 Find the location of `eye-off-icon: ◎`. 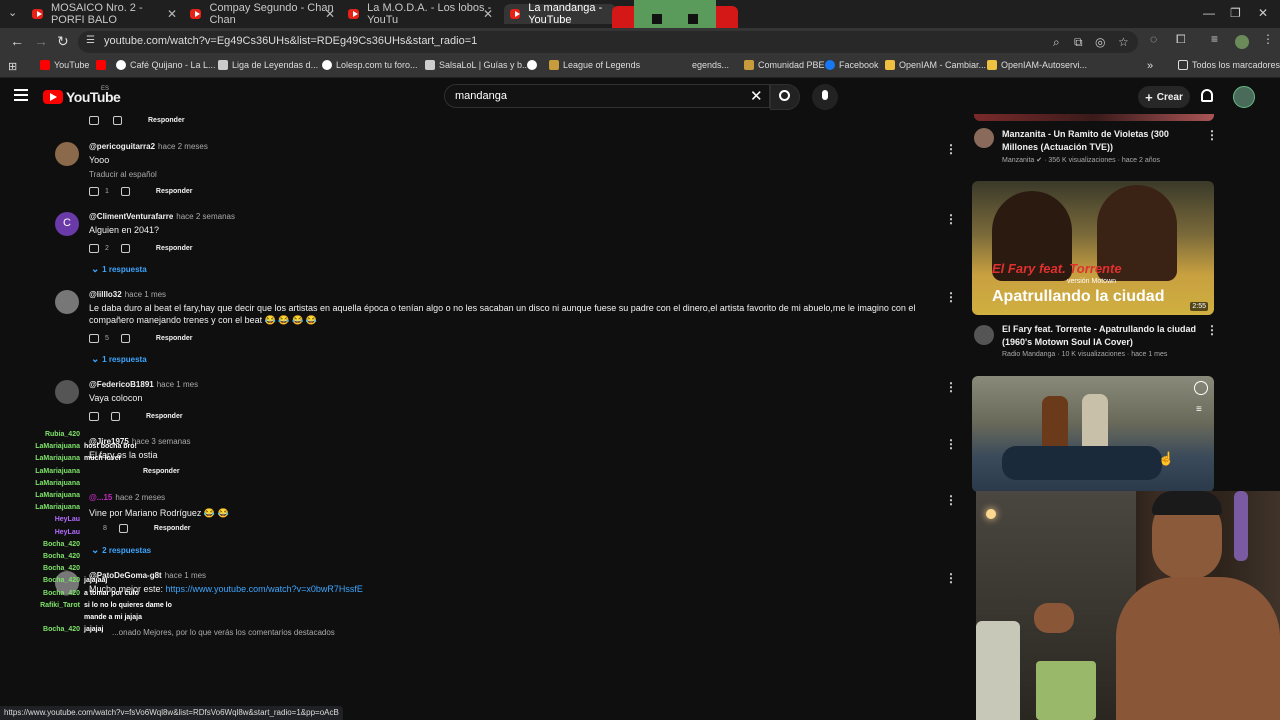

eye-off-icon: ◎ is located at coordinates (1100, 42).